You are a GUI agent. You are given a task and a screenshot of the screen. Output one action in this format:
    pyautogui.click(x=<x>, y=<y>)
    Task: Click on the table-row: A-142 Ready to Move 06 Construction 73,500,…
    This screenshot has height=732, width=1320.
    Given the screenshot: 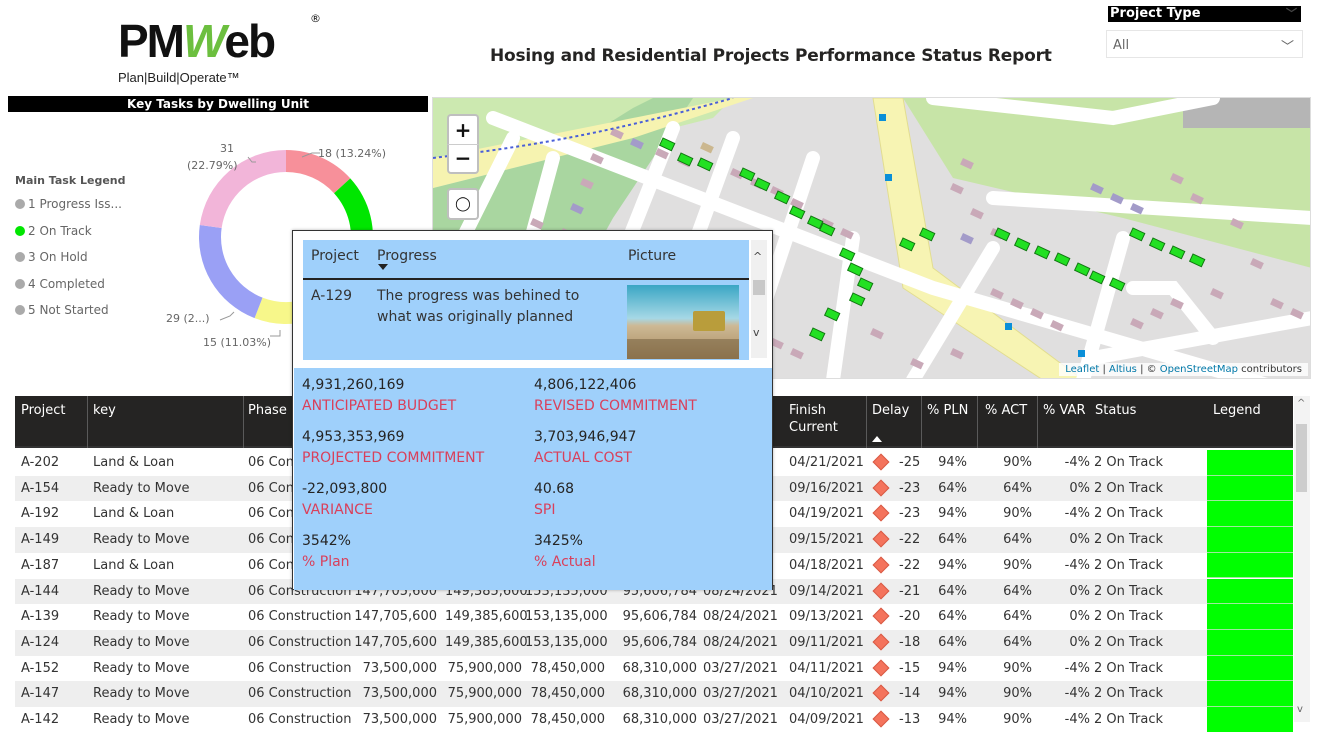 What is the action you would take?
    pyautogui.click(x=654, y=719)
    